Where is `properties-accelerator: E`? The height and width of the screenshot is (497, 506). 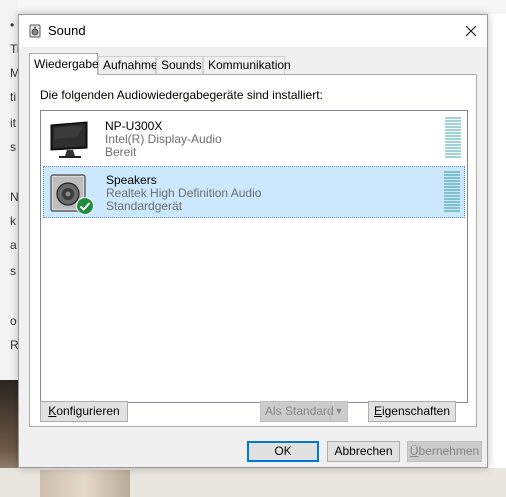 properties-accelerator: E is located at coordinates (377, 411).